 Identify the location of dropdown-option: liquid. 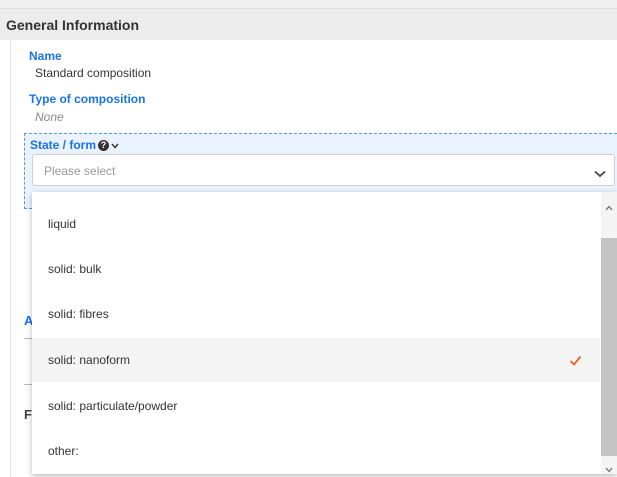
(316, 224).